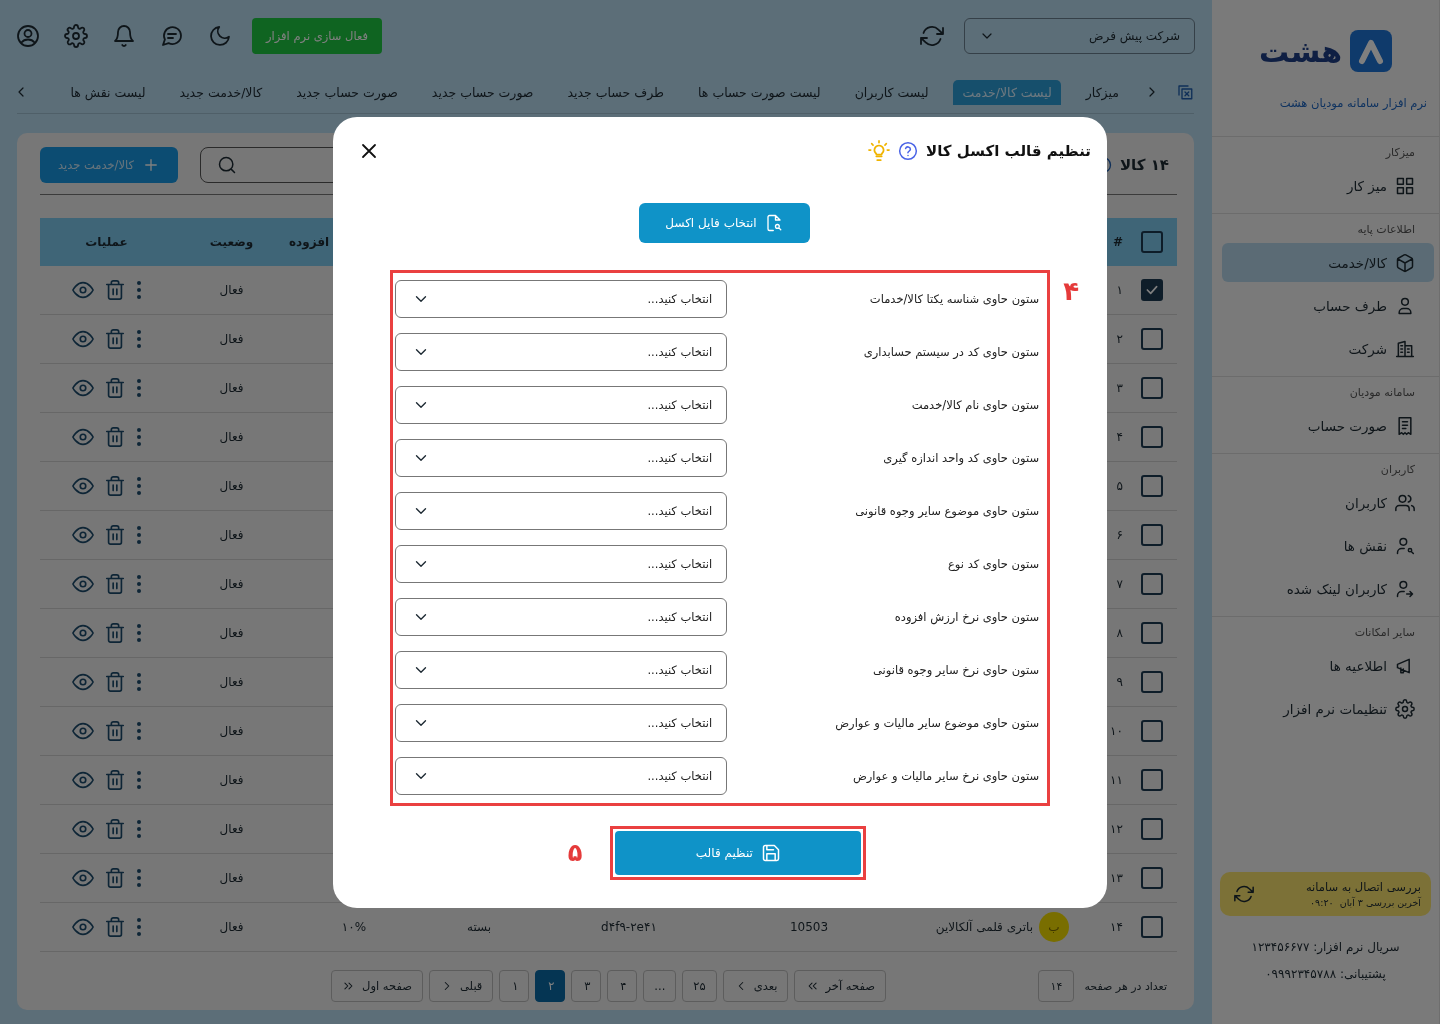 The image size is (1440, 1024). Describe the element at coordinates (1185, 92) in the screenshot. I see `tabs-icon` at that location.